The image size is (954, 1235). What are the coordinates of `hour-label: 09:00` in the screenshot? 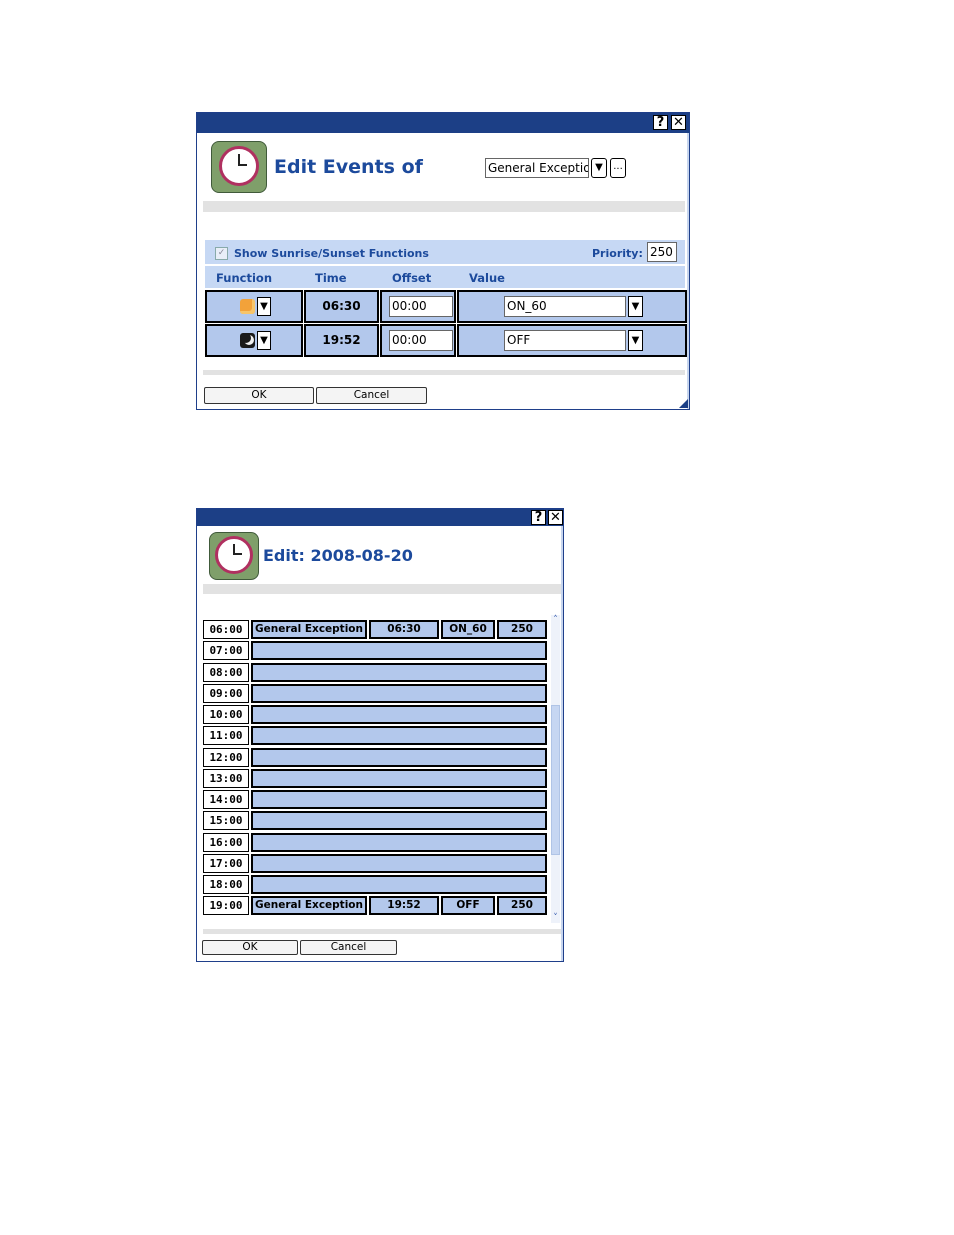 It's located at (226, 693).